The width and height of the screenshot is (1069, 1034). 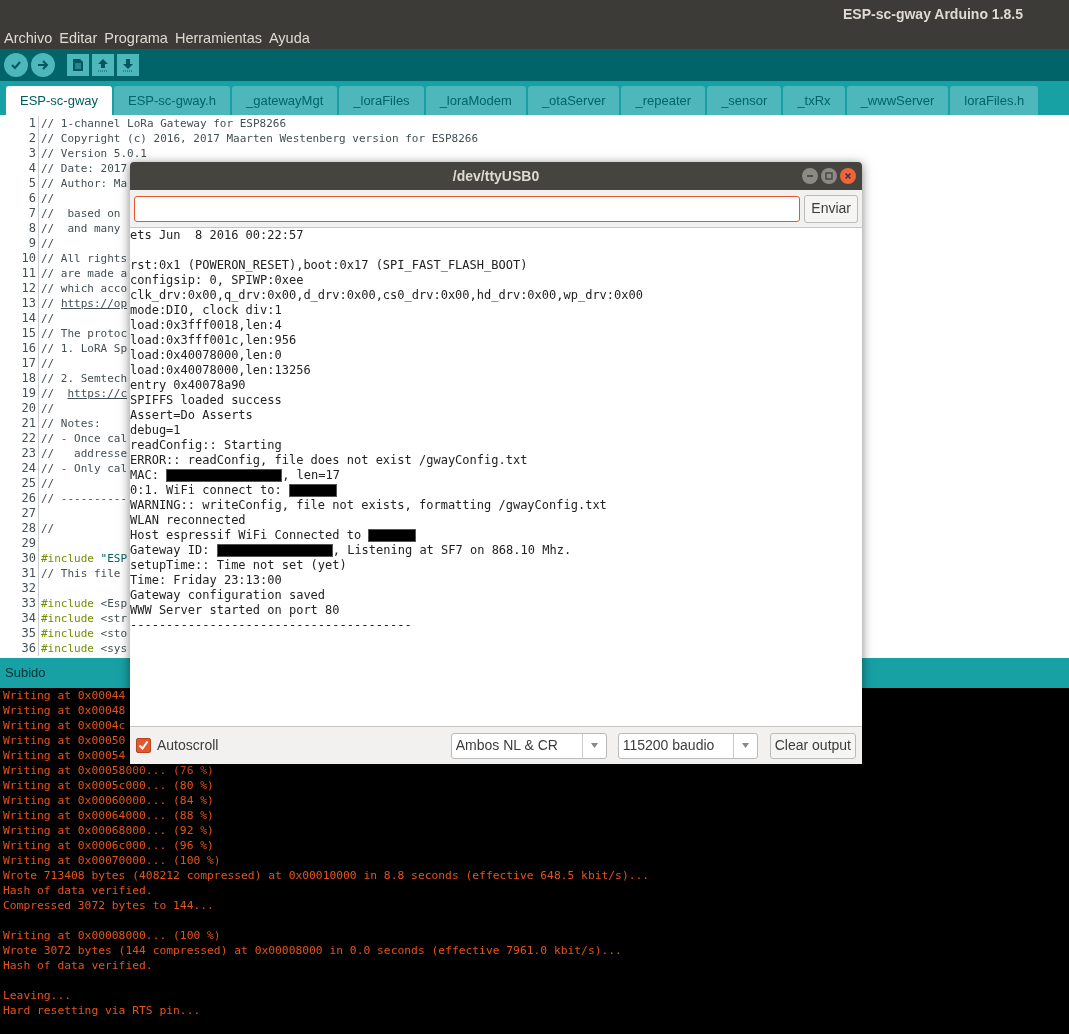 I want to click on line-number: 20, so click(x=19, y=408).